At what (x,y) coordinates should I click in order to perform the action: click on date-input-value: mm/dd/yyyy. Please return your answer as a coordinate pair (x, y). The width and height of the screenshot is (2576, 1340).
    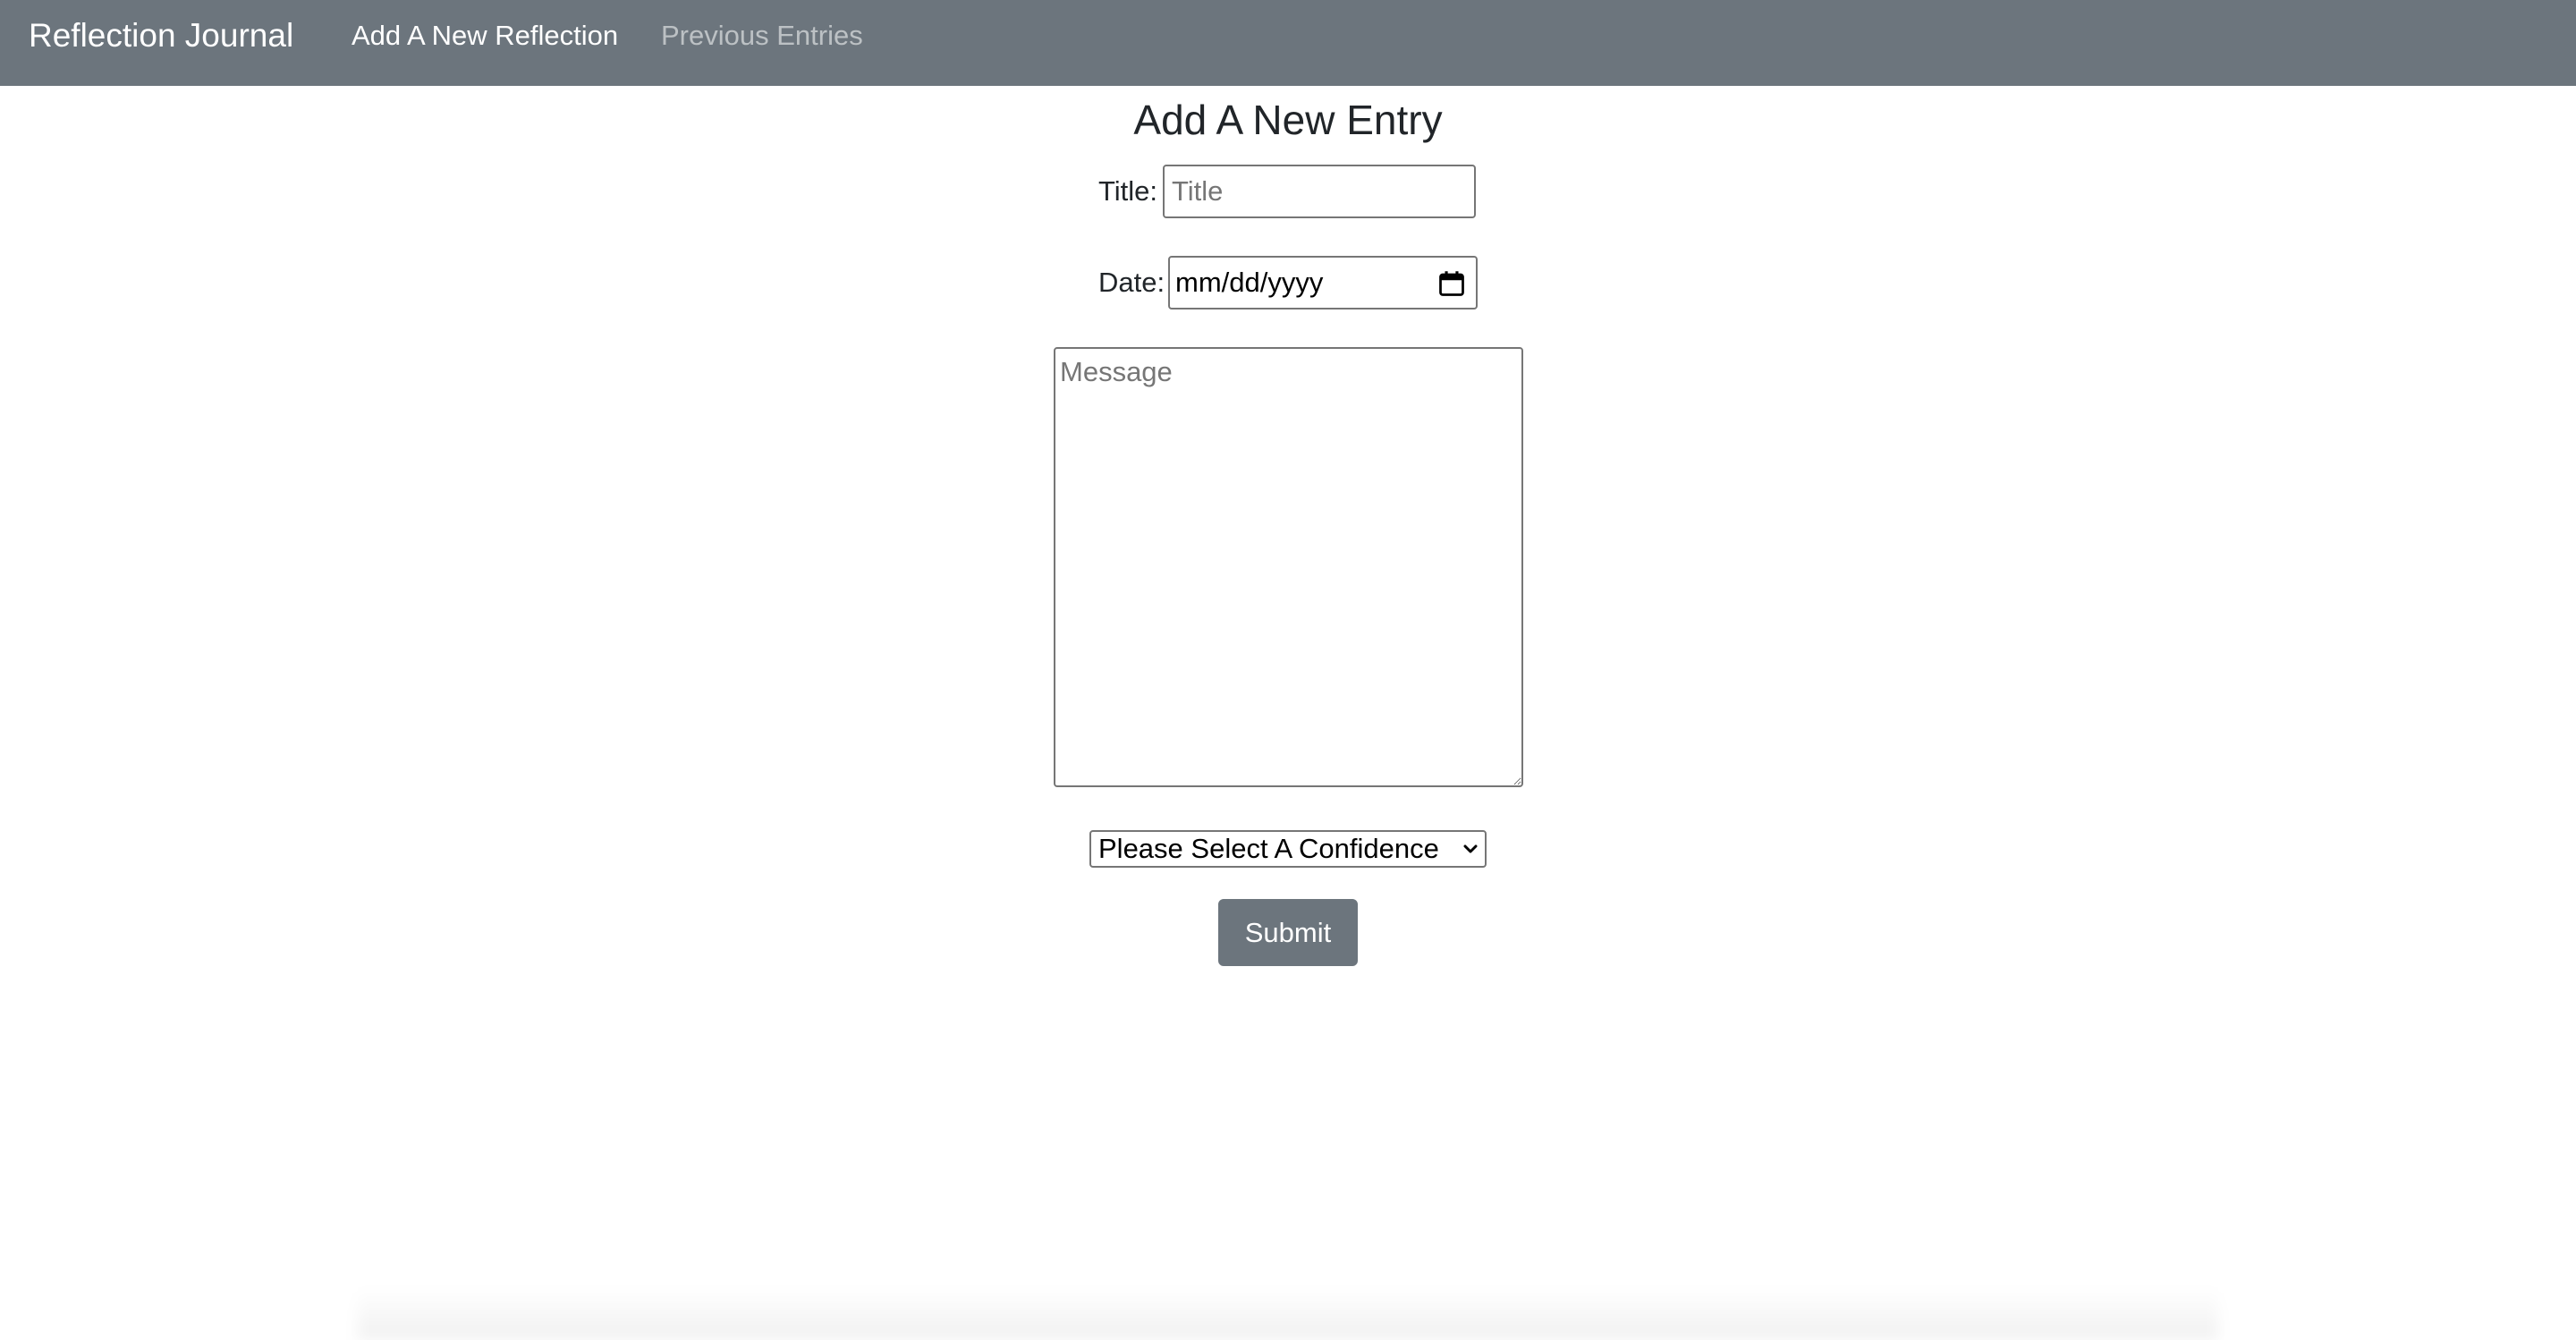
    Looking at the image, I should click on (1249, 282).